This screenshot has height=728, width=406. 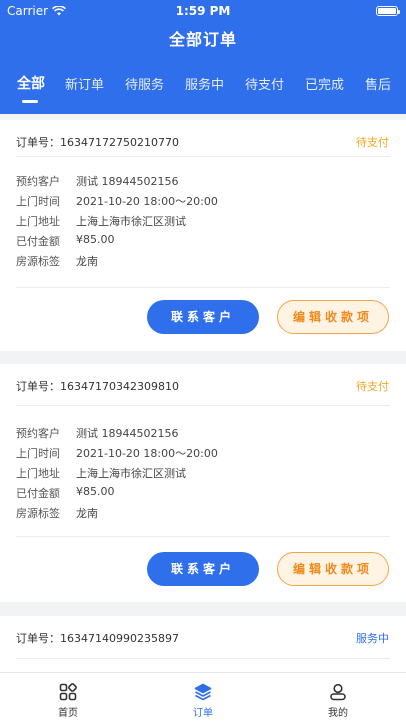 I want to click on grid-icon, so click(x=68, y=692).